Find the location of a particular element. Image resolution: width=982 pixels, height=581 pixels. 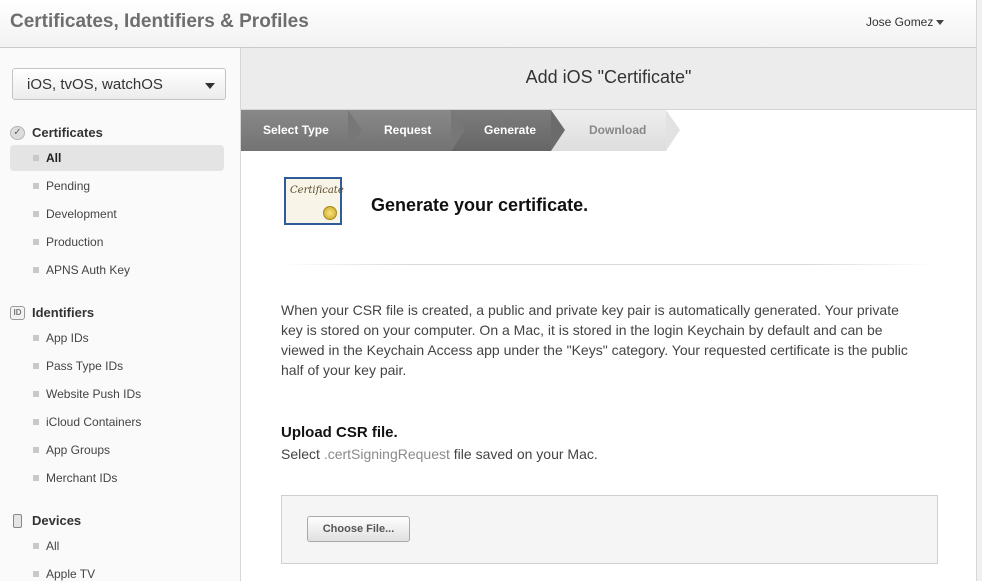

devices-label: Devices is located at coordinates (57, 520).